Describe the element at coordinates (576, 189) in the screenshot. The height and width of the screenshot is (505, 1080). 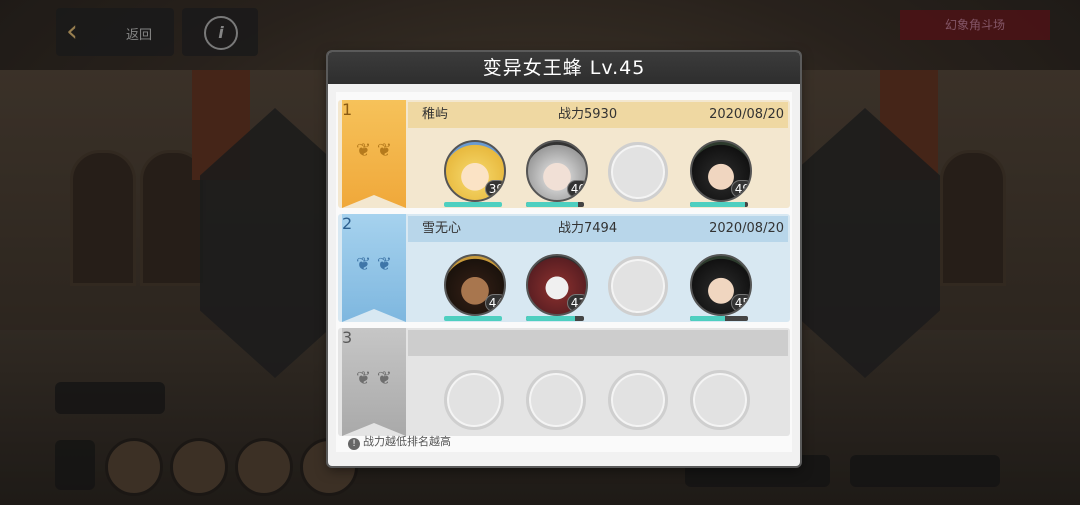
I see `hero-level: 40` at that location.